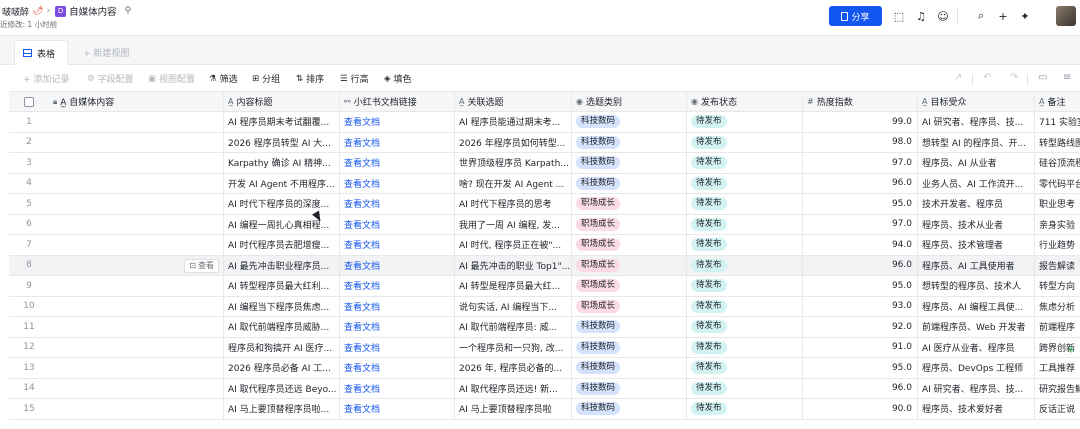 The height and width of the screenshot is (429, 1080). I want to click on sparkle-icon: ✦, so click(1025, 16).